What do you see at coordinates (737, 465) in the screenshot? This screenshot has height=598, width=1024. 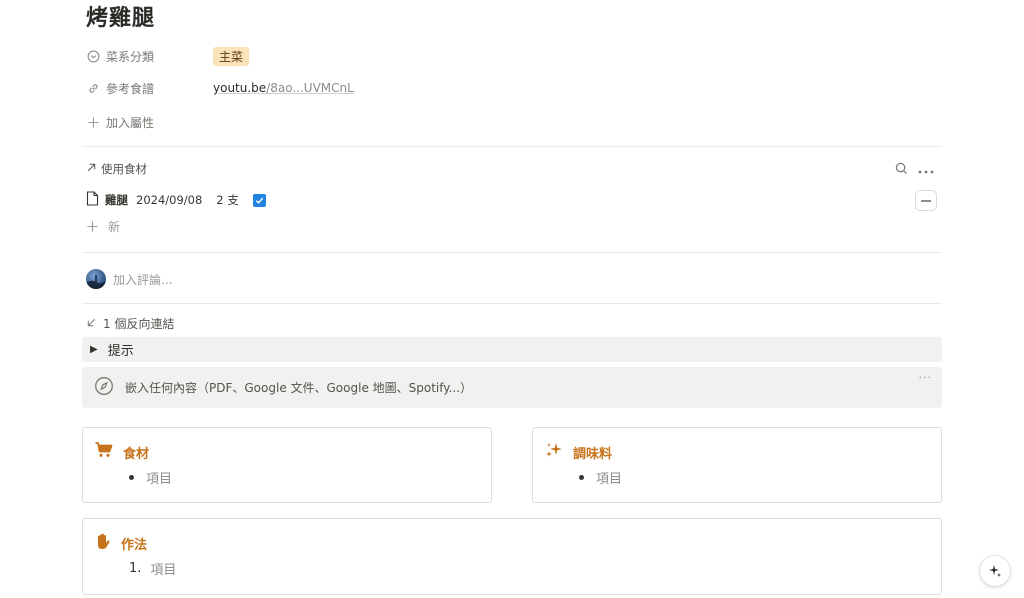 I see `card-seasoning: 調味料 項目` at bounding box center [737, 465].